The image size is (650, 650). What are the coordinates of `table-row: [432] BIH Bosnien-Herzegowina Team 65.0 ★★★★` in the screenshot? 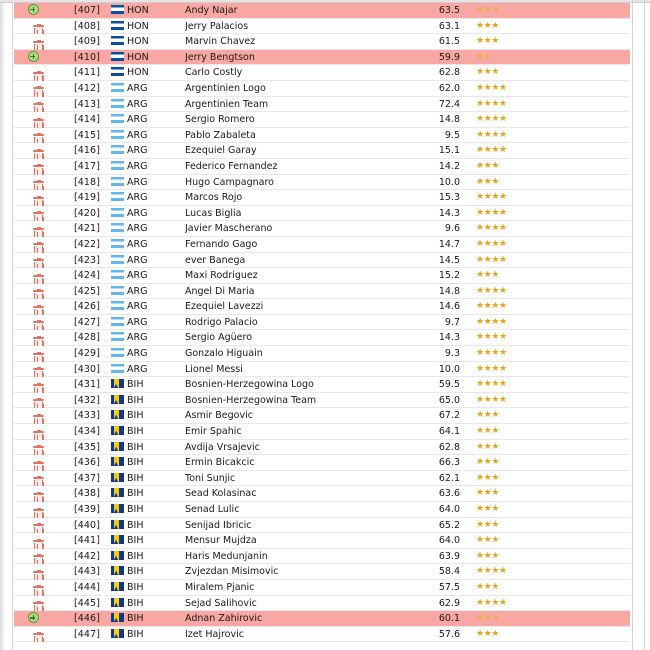 It's located at (323, 400).